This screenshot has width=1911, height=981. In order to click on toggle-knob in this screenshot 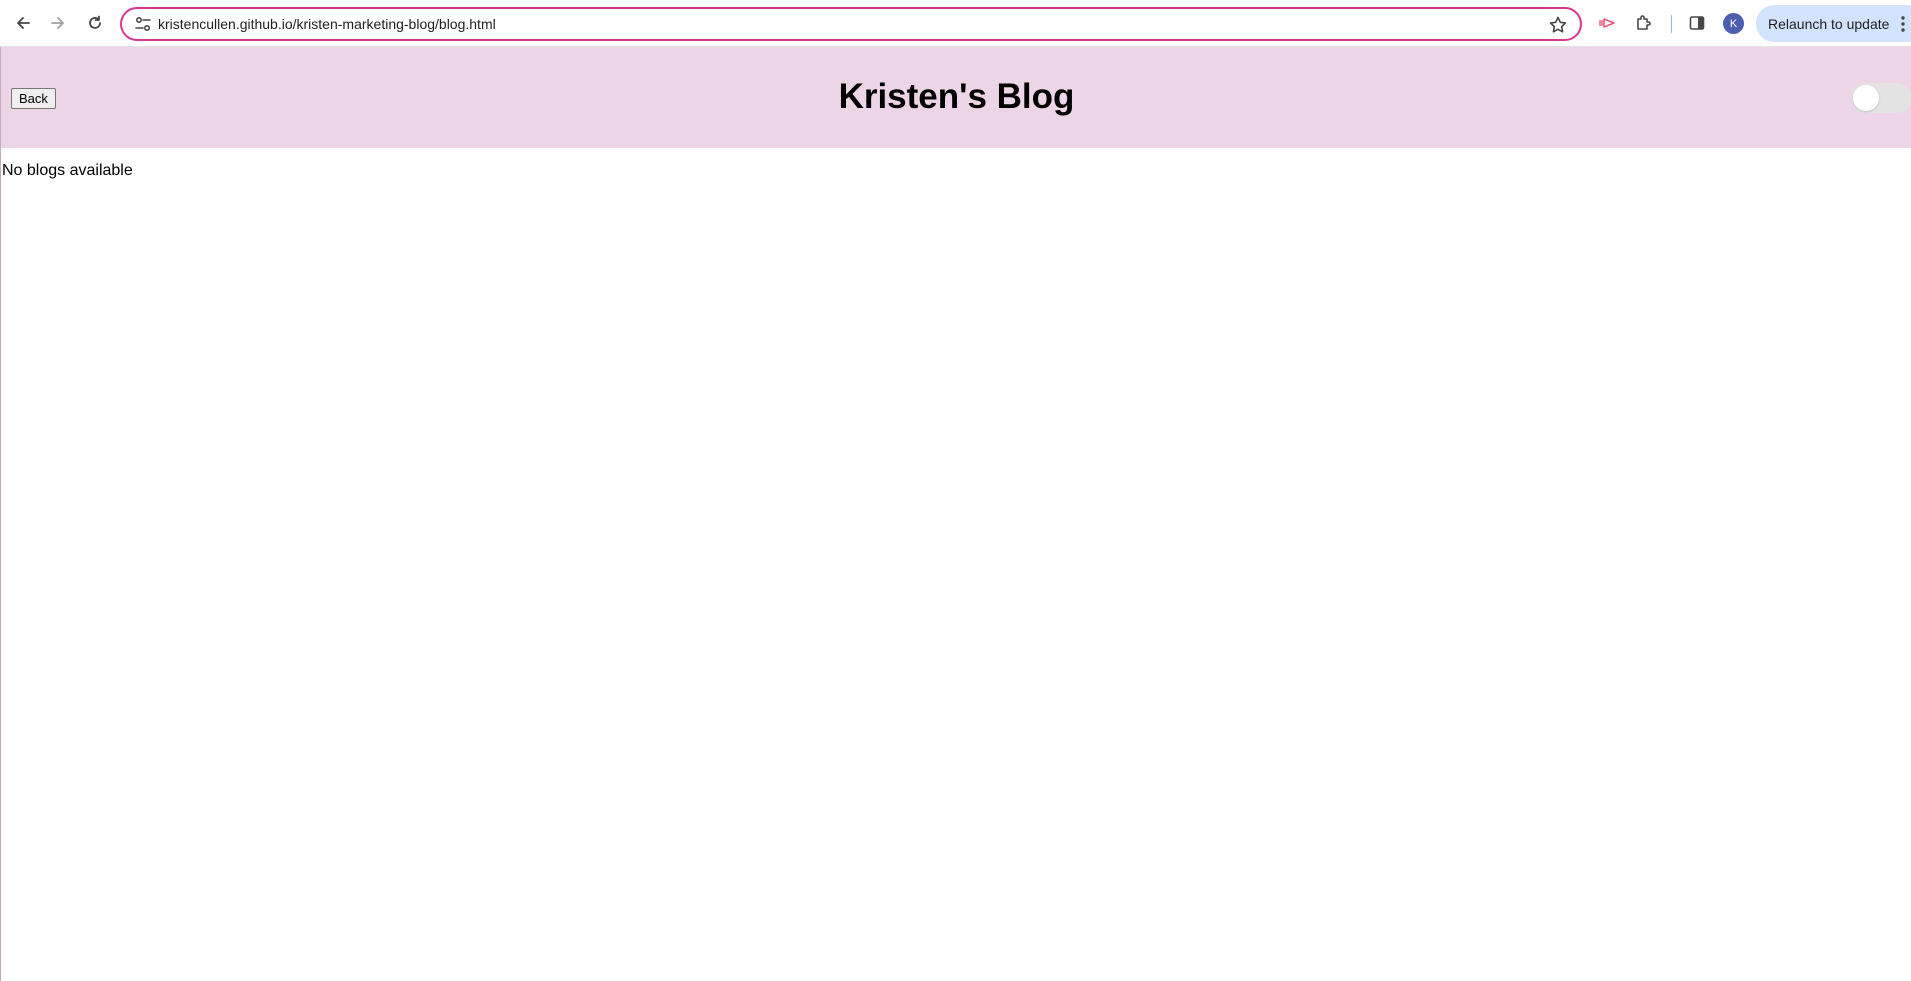, I will do `click(1866, 98)`.